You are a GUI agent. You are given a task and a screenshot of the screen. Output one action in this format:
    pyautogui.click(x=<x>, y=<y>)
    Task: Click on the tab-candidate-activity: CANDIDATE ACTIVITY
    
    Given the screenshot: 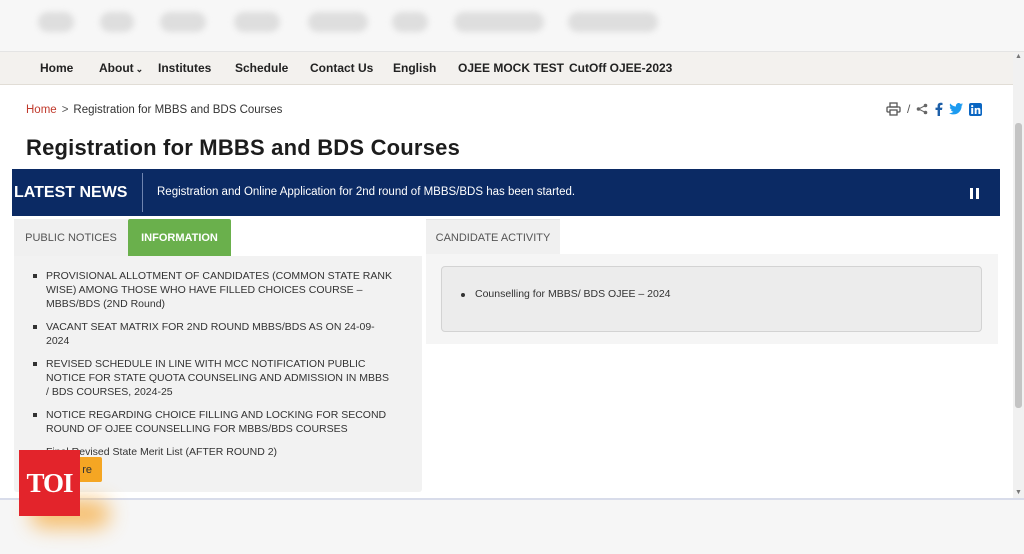 What is the action you would take?
    pyautogui.click(x=493, y=237)
    